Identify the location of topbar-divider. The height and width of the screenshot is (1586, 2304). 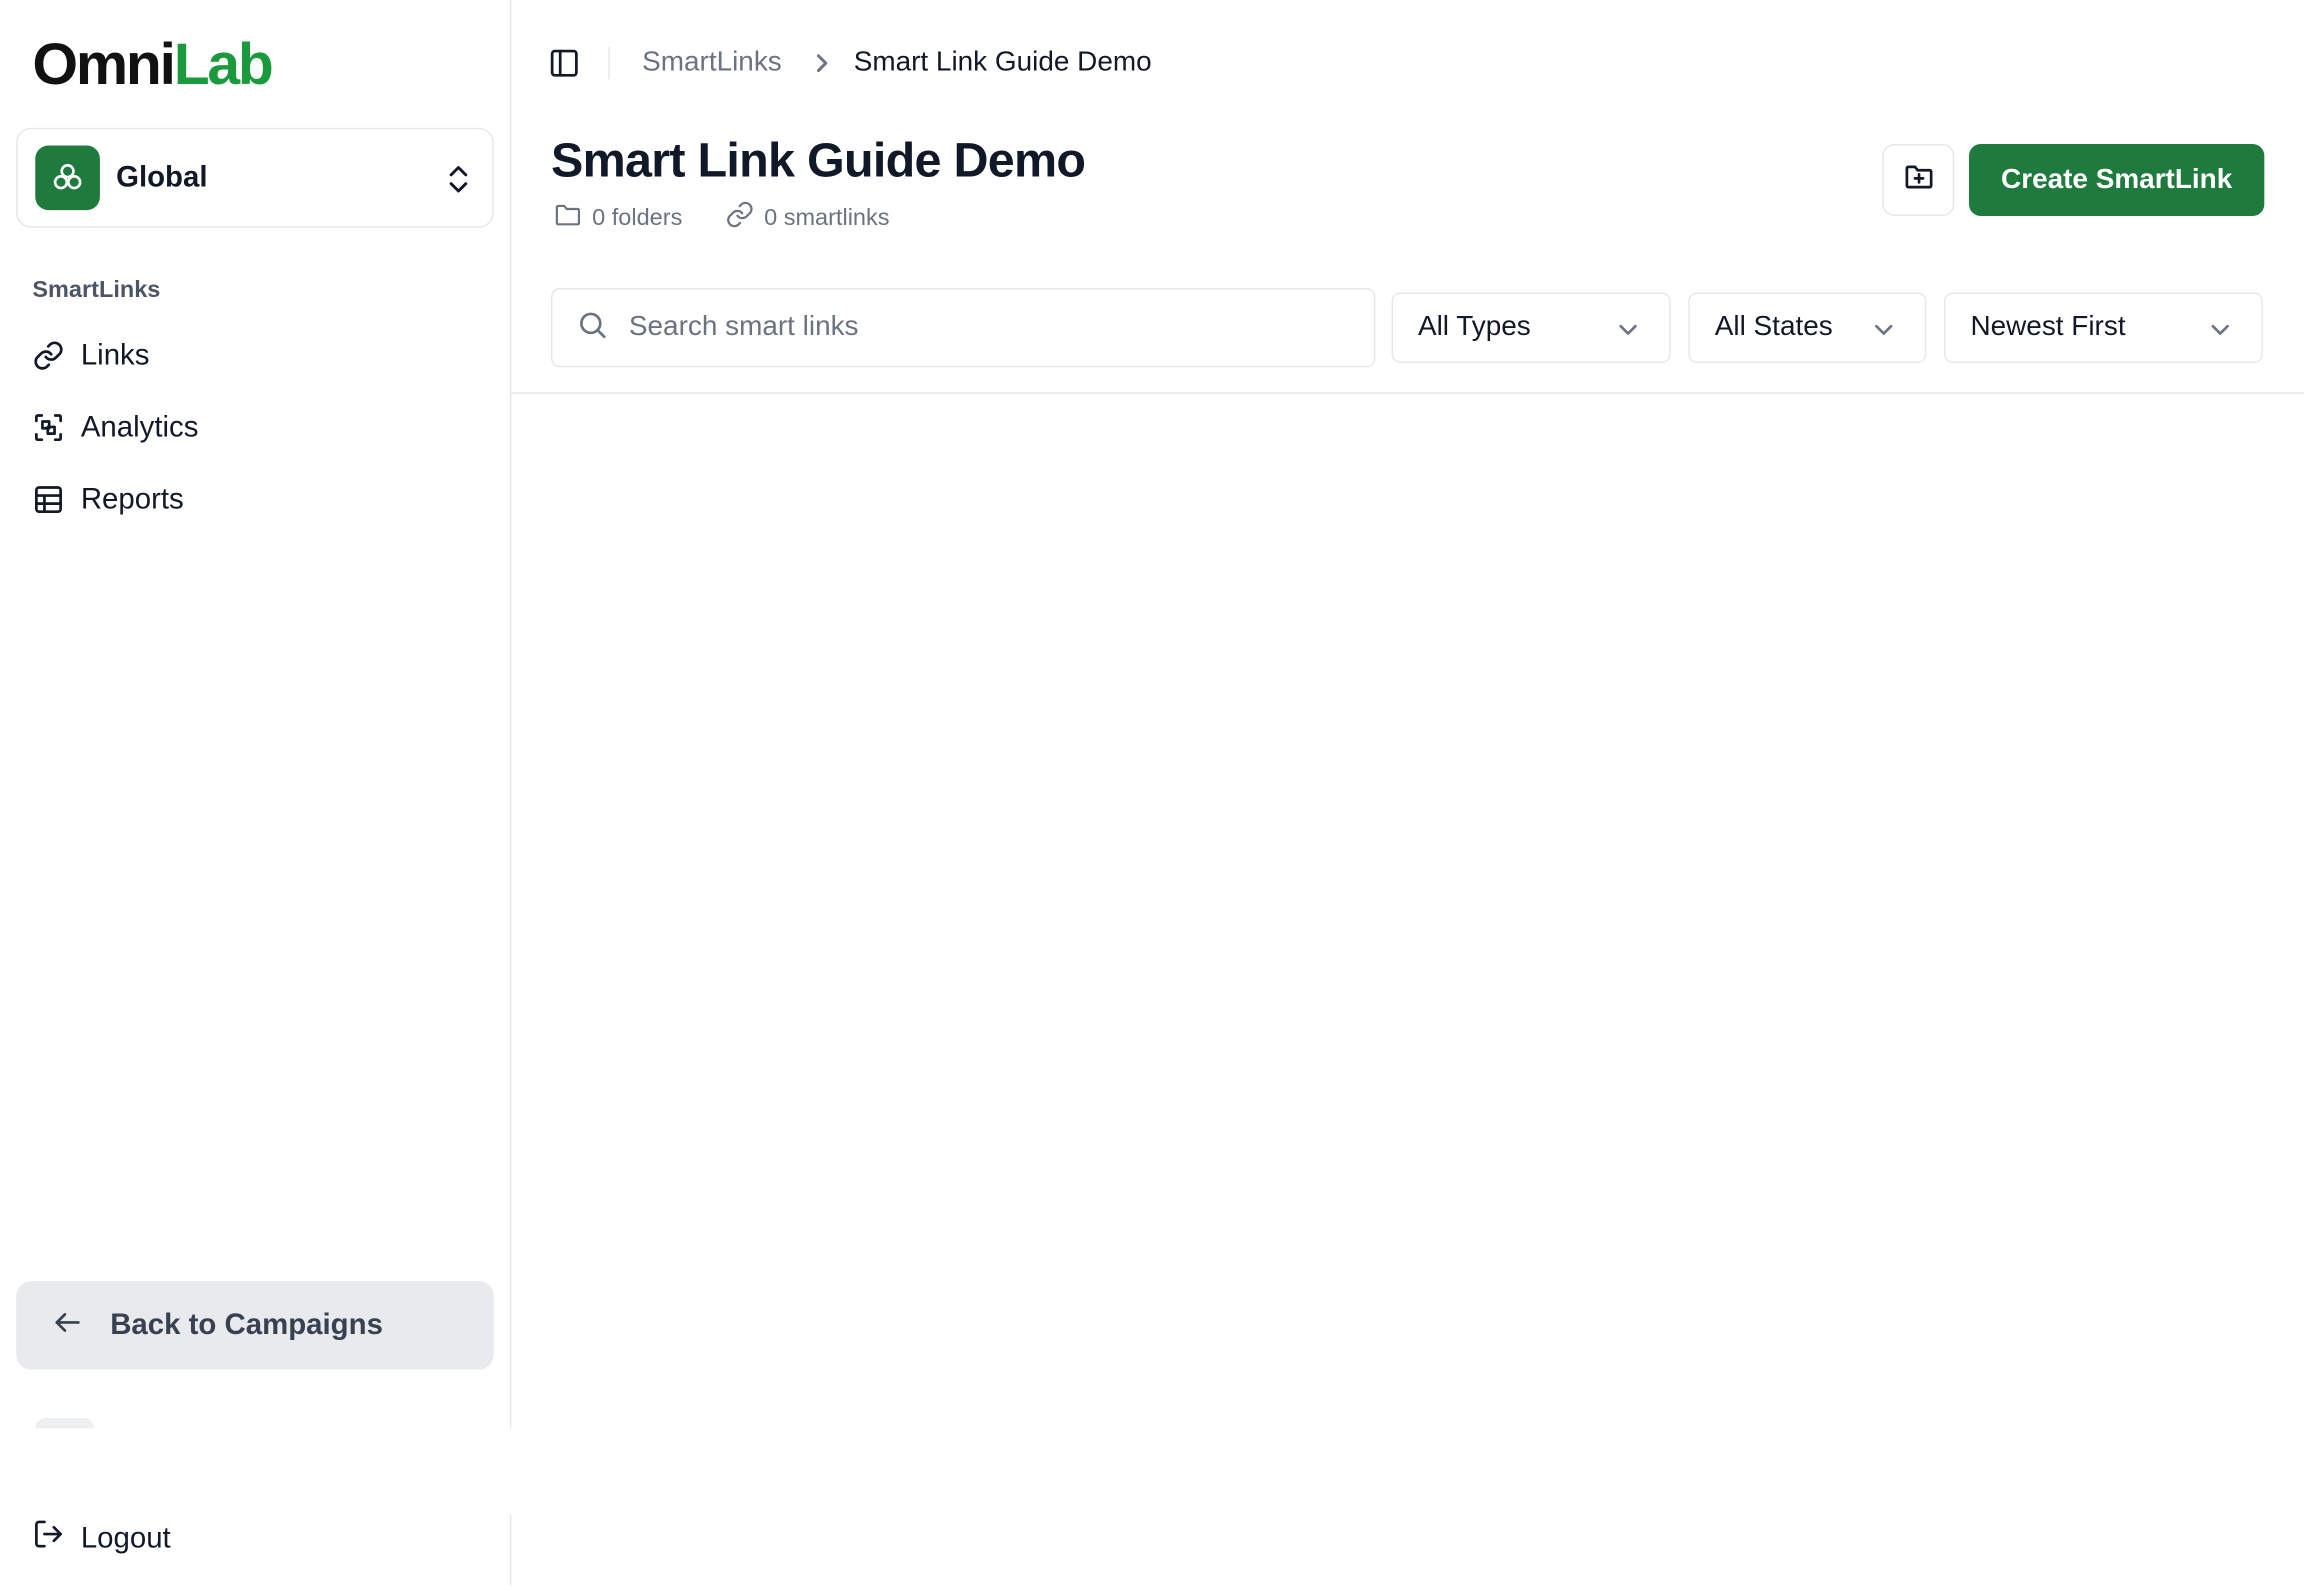
(609, 63).